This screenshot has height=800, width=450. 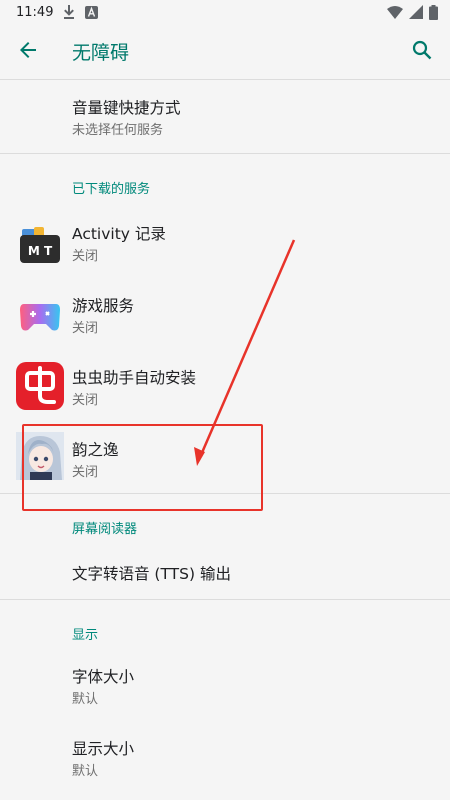 What do you see at coordinates (225, 388) in the screenshot?
I see `service-item-chongchong: 虫虫助手自动安装 关闭` at bounding box center [225, 388].